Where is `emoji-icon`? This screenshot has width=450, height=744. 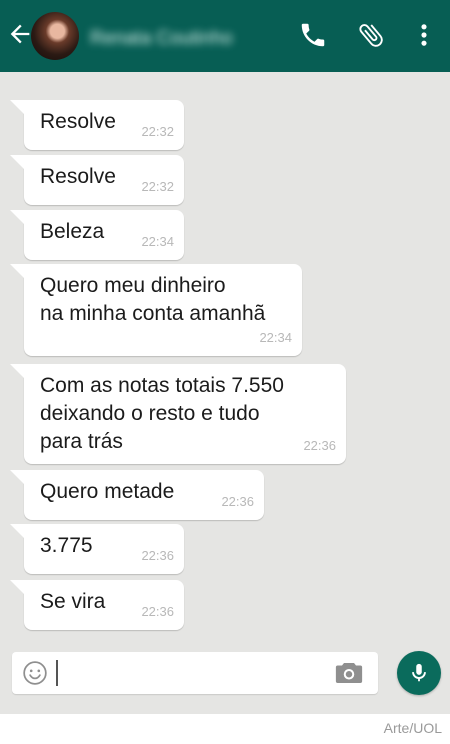 emoji-icon is located at coordinates (35, 673).